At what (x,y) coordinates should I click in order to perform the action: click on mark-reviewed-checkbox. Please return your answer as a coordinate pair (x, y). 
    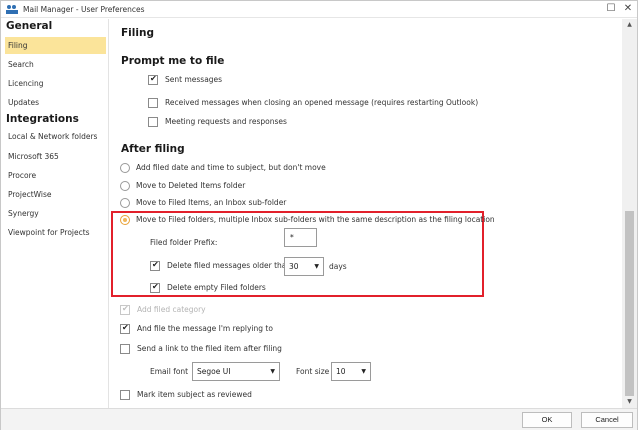
    Looking at the image, I should click on (125, 395).